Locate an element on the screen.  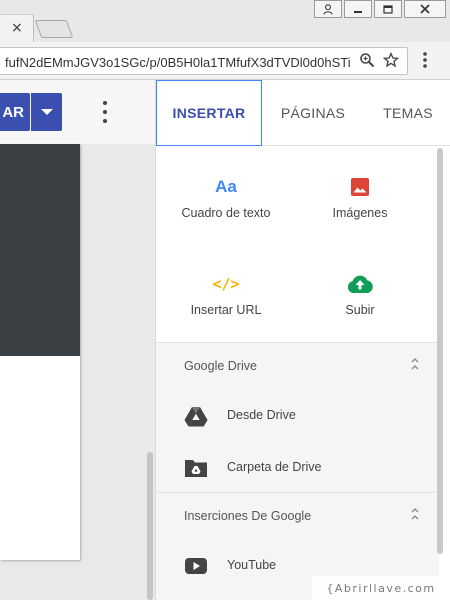
youtube-label: YouTube is located at coordinates (252, 565).